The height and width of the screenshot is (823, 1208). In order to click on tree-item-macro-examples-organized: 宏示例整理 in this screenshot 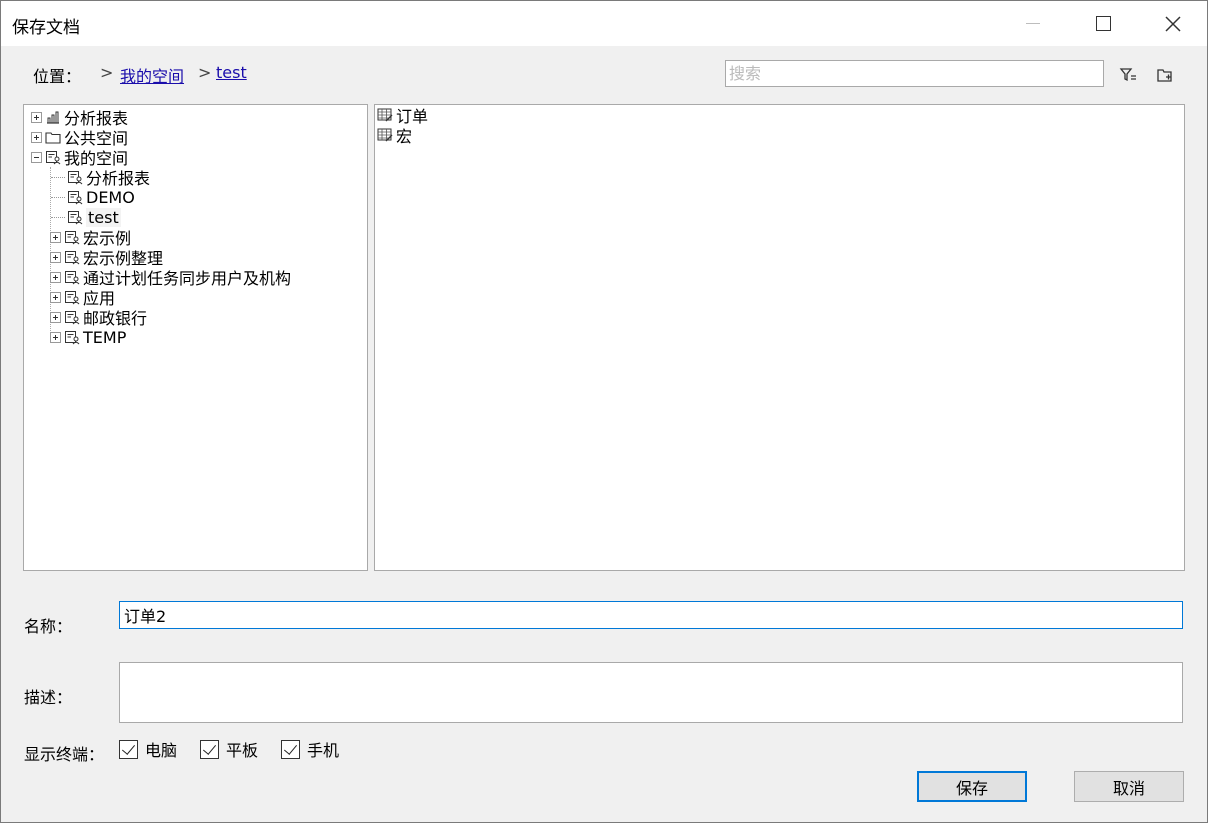, I will do `click(106, 257)`.